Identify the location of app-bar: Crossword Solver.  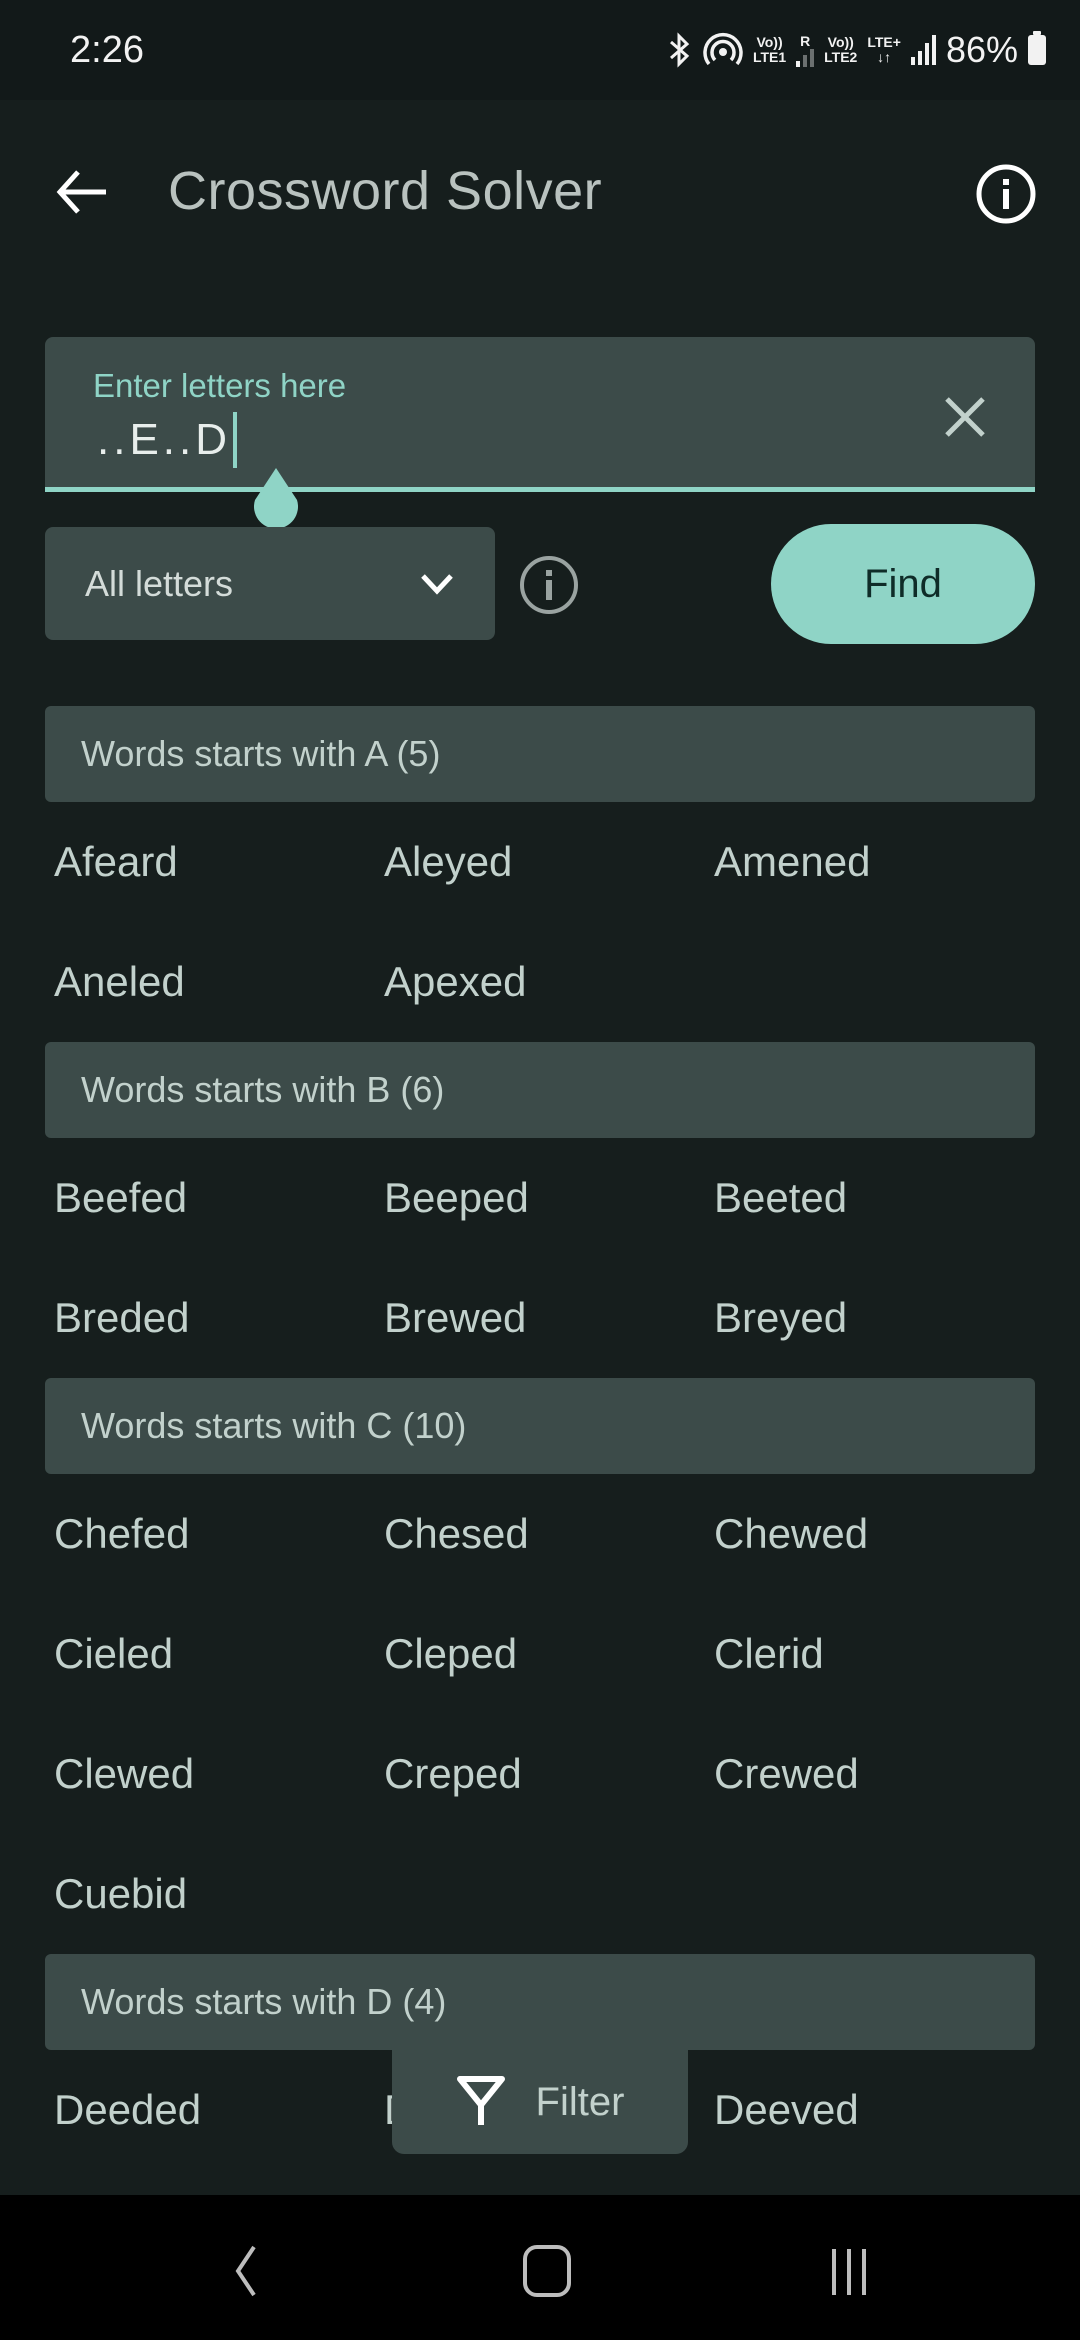
(540, 195).